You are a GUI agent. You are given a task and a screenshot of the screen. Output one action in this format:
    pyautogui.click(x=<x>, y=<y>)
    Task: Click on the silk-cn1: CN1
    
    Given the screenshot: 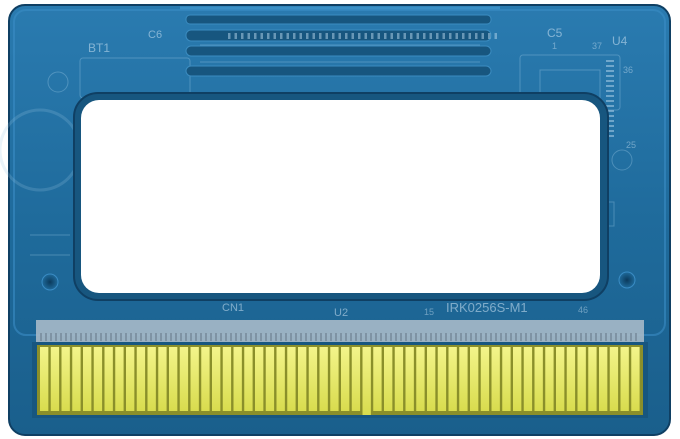 What is the action you would take?
    pyautogui.click(x=233, y=308)
    